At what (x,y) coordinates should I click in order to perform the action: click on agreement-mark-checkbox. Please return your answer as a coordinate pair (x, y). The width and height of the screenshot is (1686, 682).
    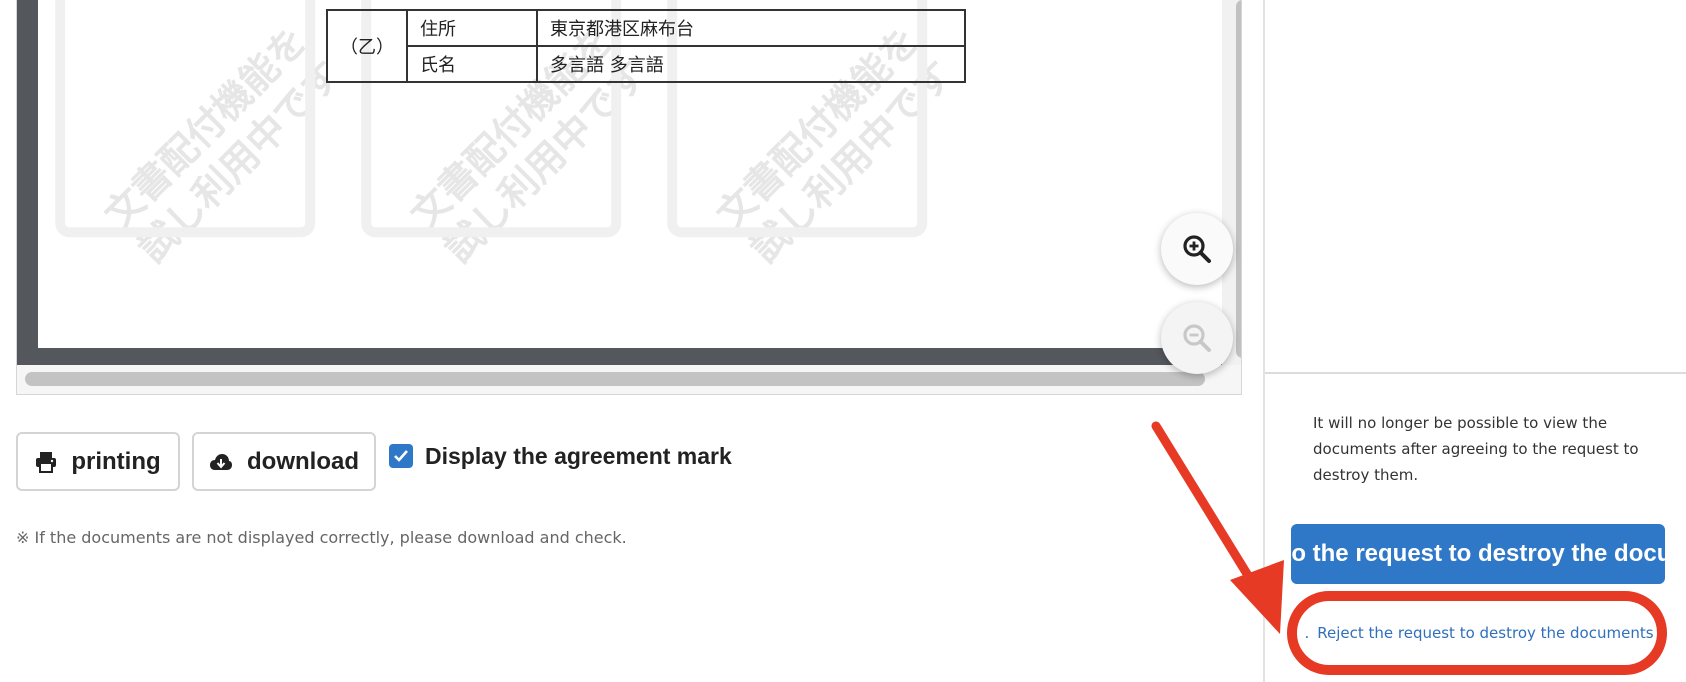
    Looking at the image, I should click on (401, 456).